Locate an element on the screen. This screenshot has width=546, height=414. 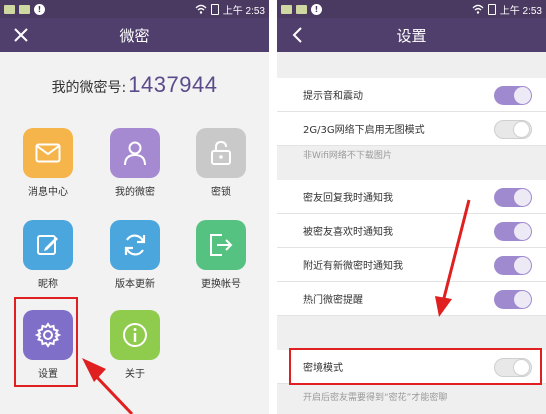
tile-label: 我的微密 is located at coordinates (135, 192).